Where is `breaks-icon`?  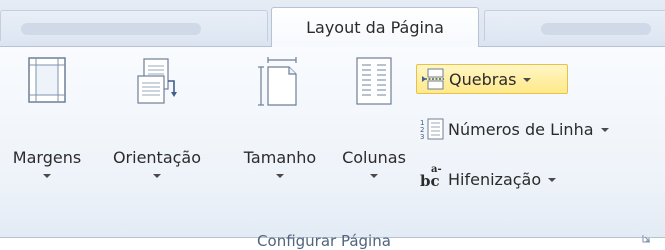 breaks-icon is located at coordinates (433, 79).